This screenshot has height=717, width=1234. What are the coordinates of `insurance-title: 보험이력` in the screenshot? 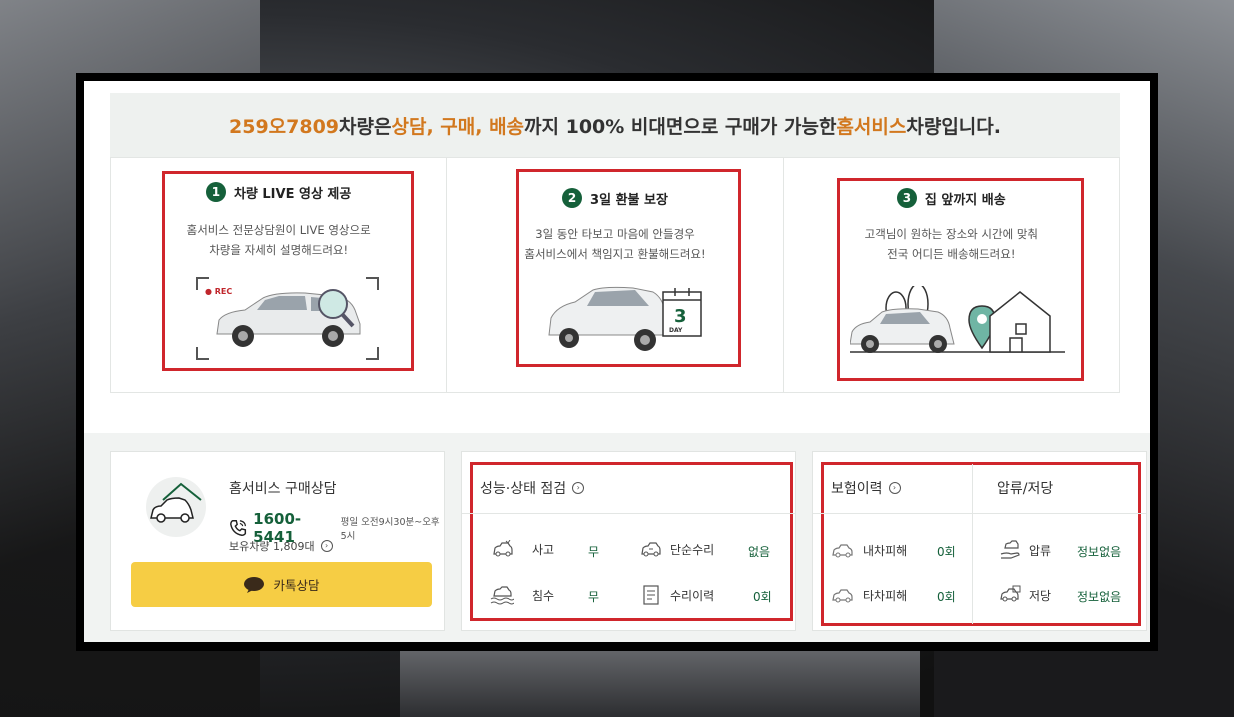 It's located at (857, 489).